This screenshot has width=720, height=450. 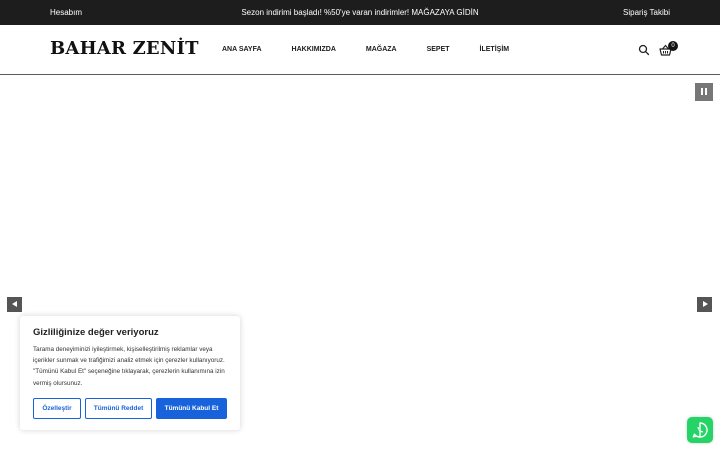 I want to click on nav-cart: SEPET, so click(x=438, y=49).